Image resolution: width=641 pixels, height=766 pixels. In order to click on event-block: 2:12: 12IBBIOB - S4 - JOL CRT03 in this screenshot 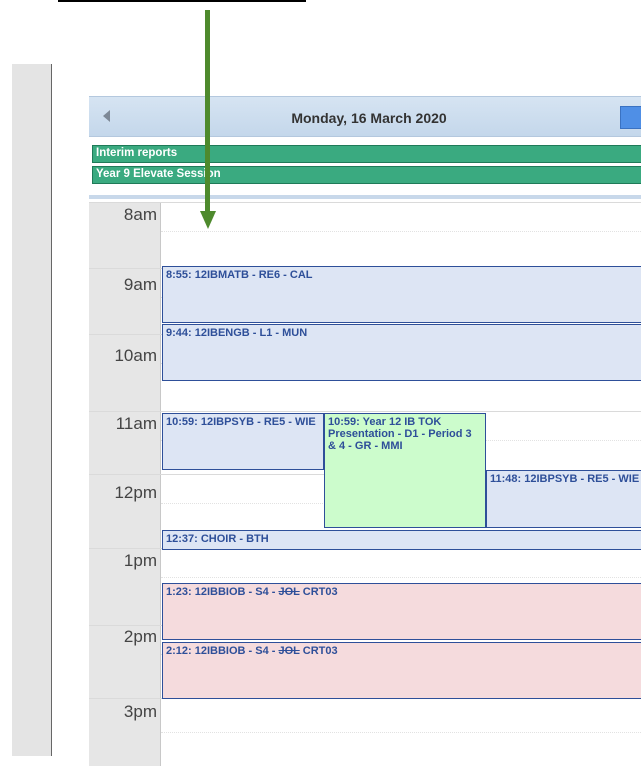, I will do `click(401, 670)`.